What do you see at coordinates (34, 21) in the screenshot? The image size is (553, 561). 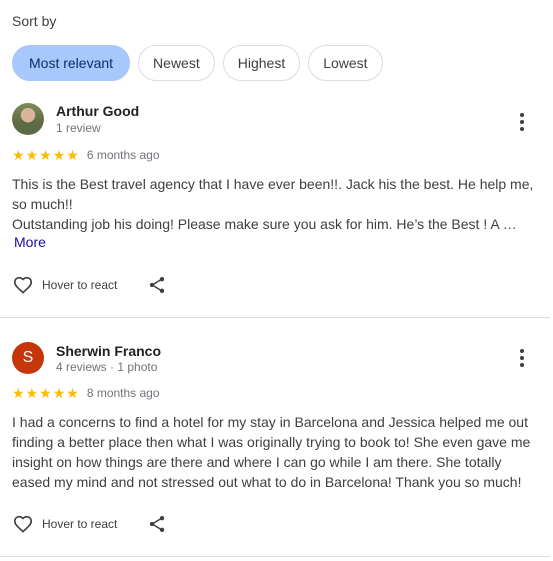 I see `sort-label: Sort by` at bounding box center [34, 21].